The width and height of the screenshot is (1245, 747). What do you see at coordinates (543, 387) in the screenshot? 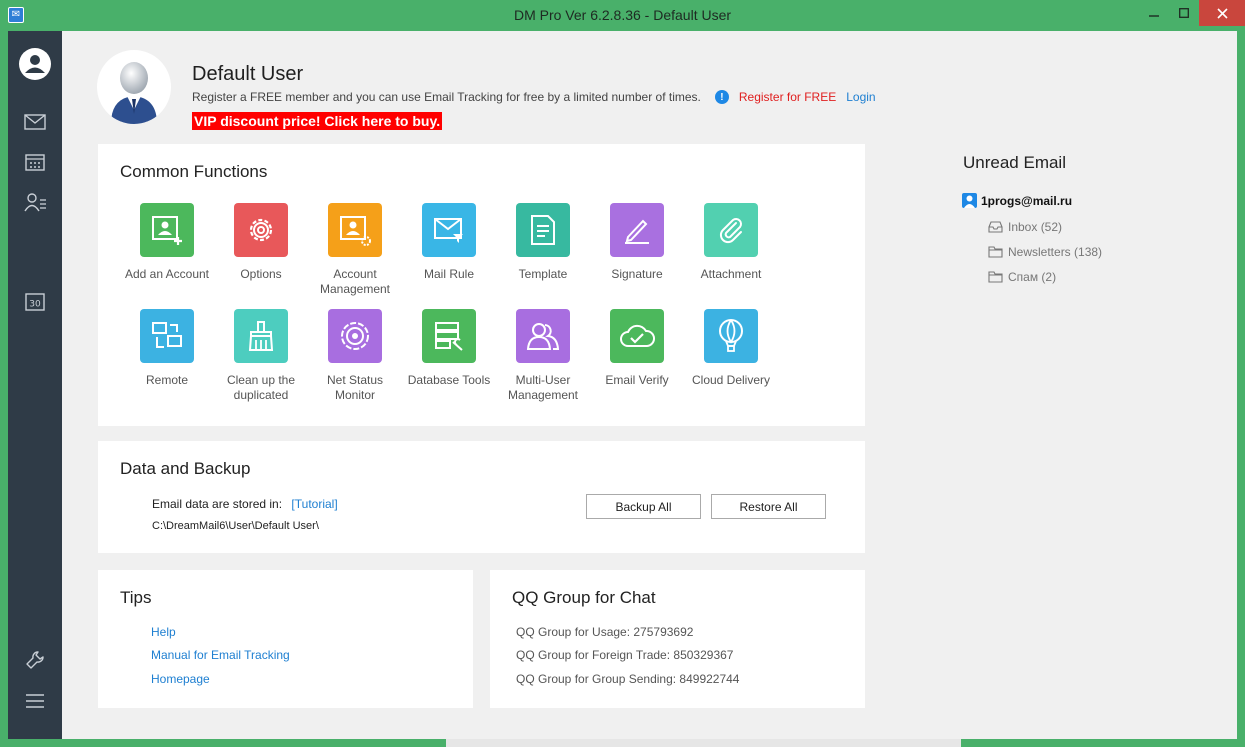
I see `function-label: Multi-User Management` at bounding box center [543, 387].